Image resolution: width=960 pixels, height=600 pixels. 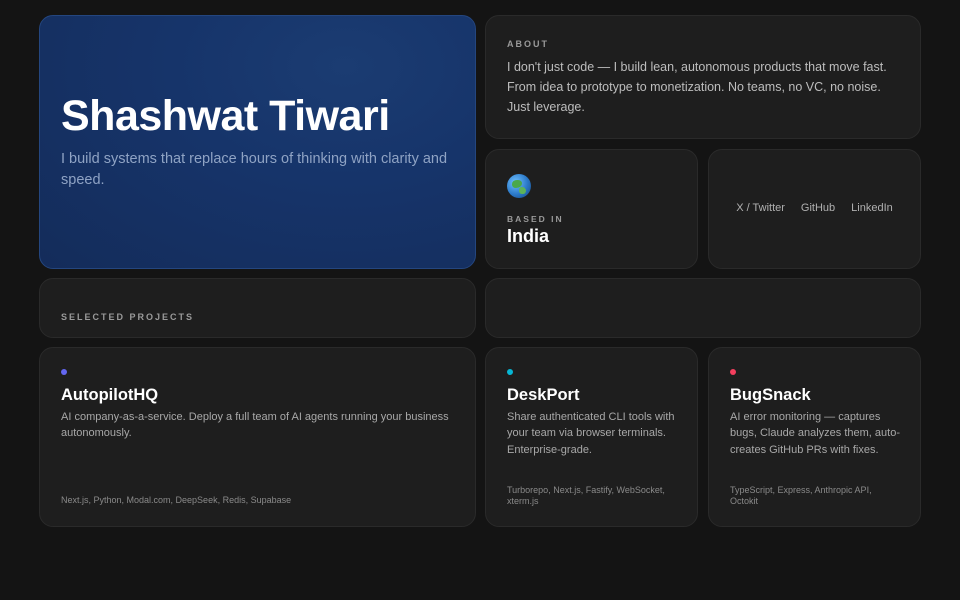 What do you see at coordinates (257, 308) in the screenshot?
I see `projects-header-card: SELECTED PROJECTS` at bounding box center [257, 308].